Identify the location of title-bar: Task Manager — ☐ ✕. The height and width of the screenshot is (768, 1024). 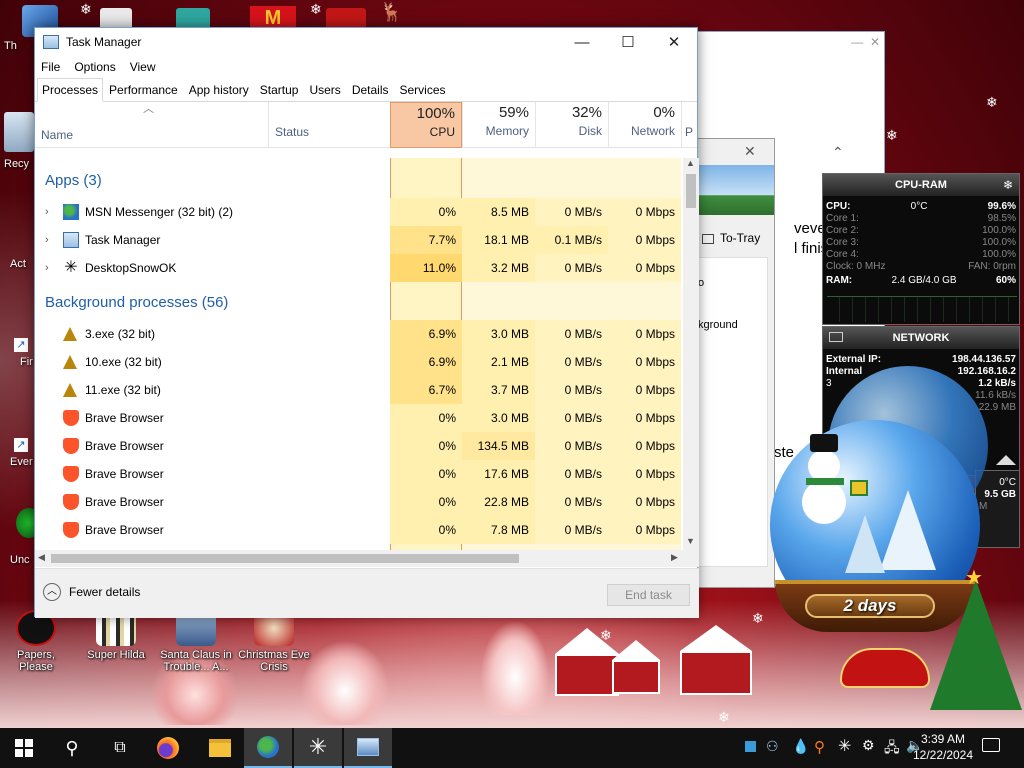
(366, 42).